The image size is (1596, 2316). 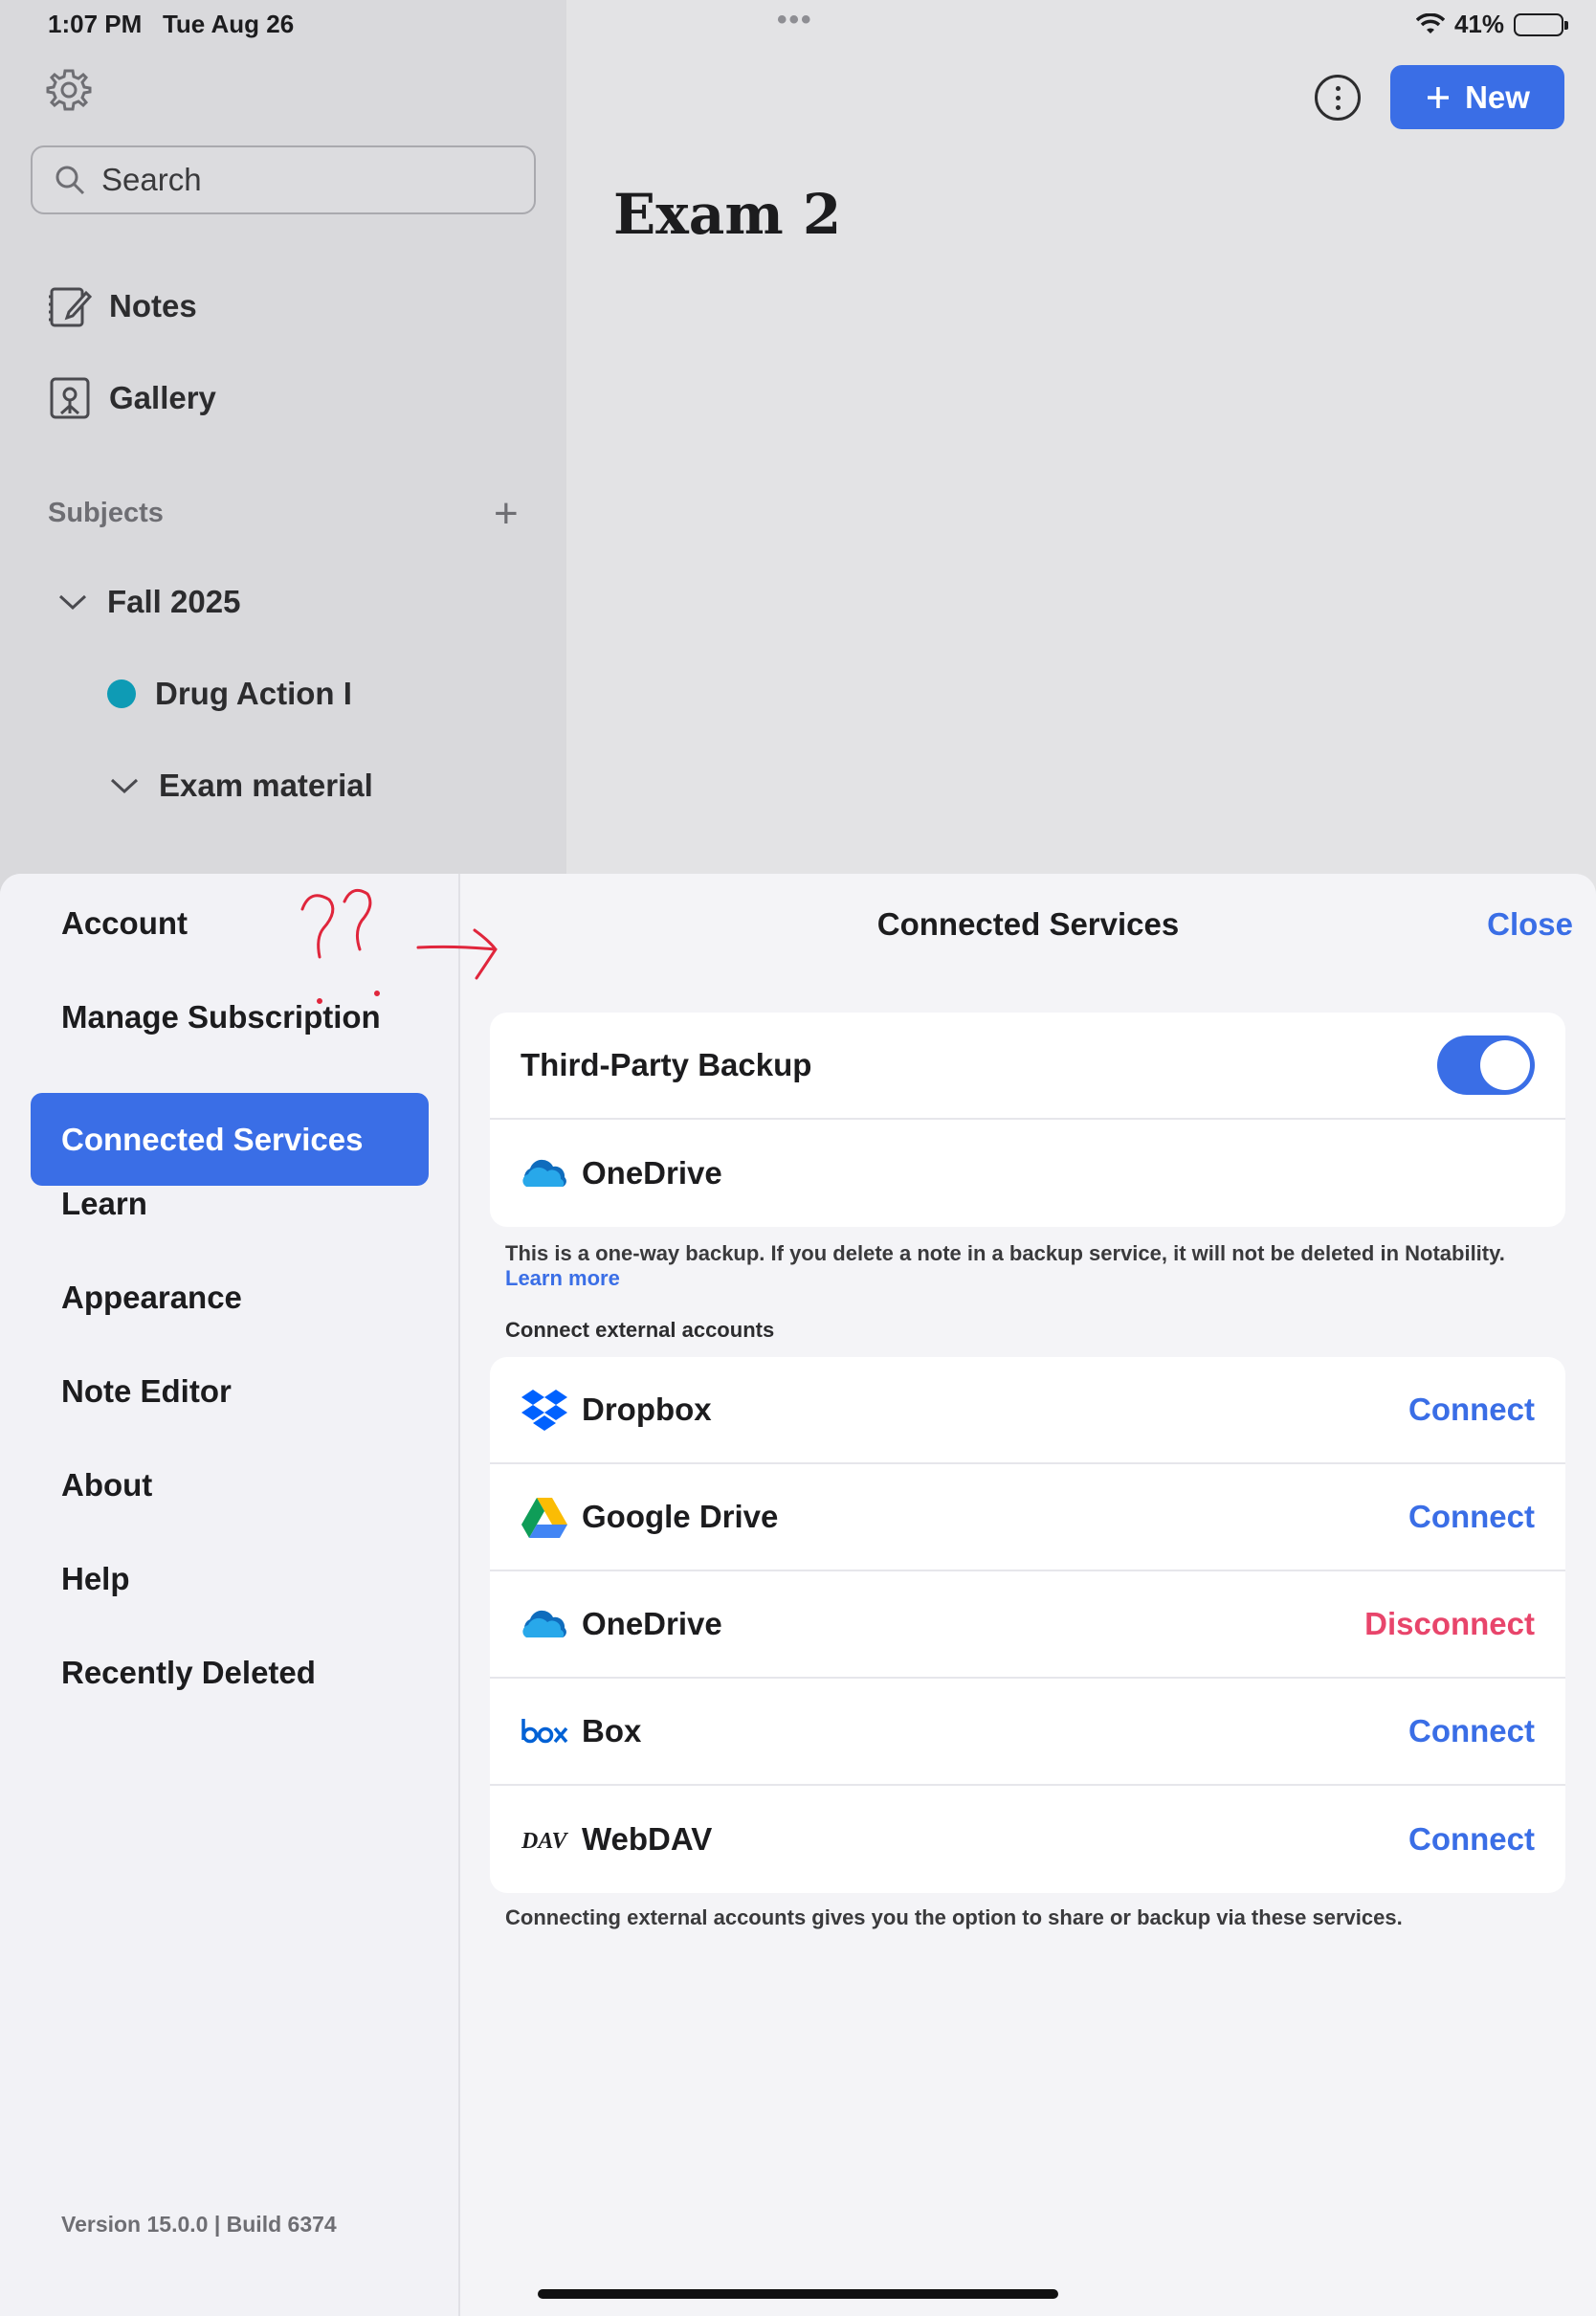 I want to click on tree-subject-drug-action: Drug Action I, so click(x=230, y=694).